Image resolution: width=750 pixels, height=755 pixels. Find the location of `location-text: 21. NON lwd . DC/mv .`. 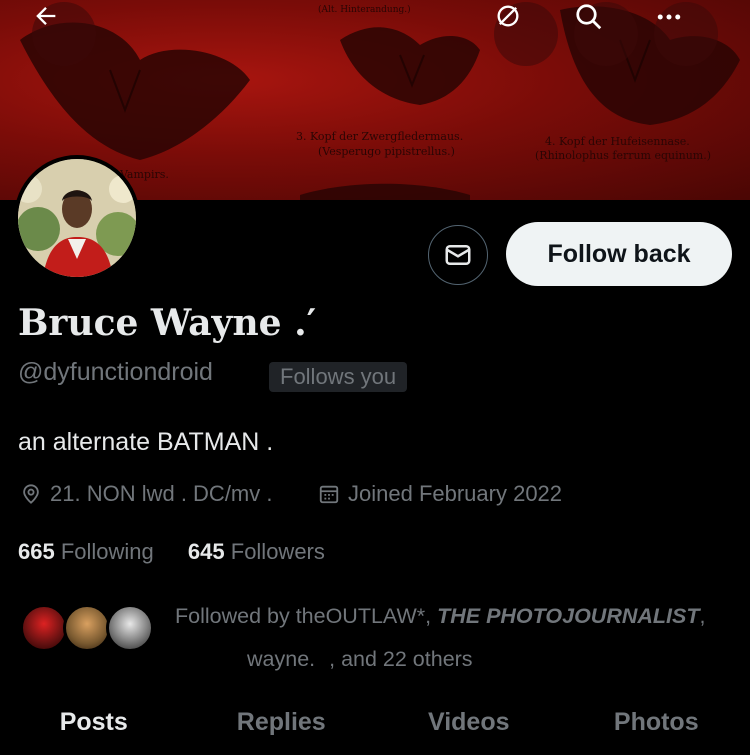

location-text: 21. NON lwd . DC/mv . is located at coordinates (161, 493).